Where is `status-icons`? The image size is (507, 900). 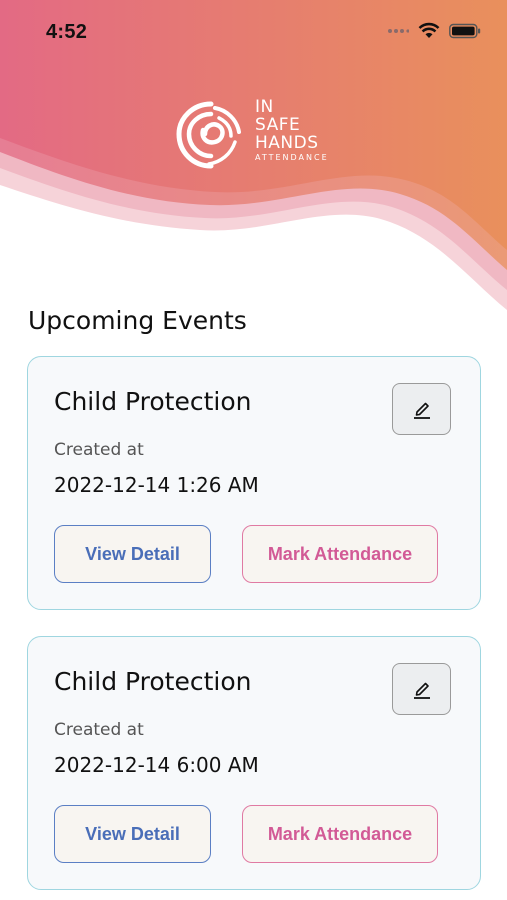 status-icons is located at coordinates (434, 30).